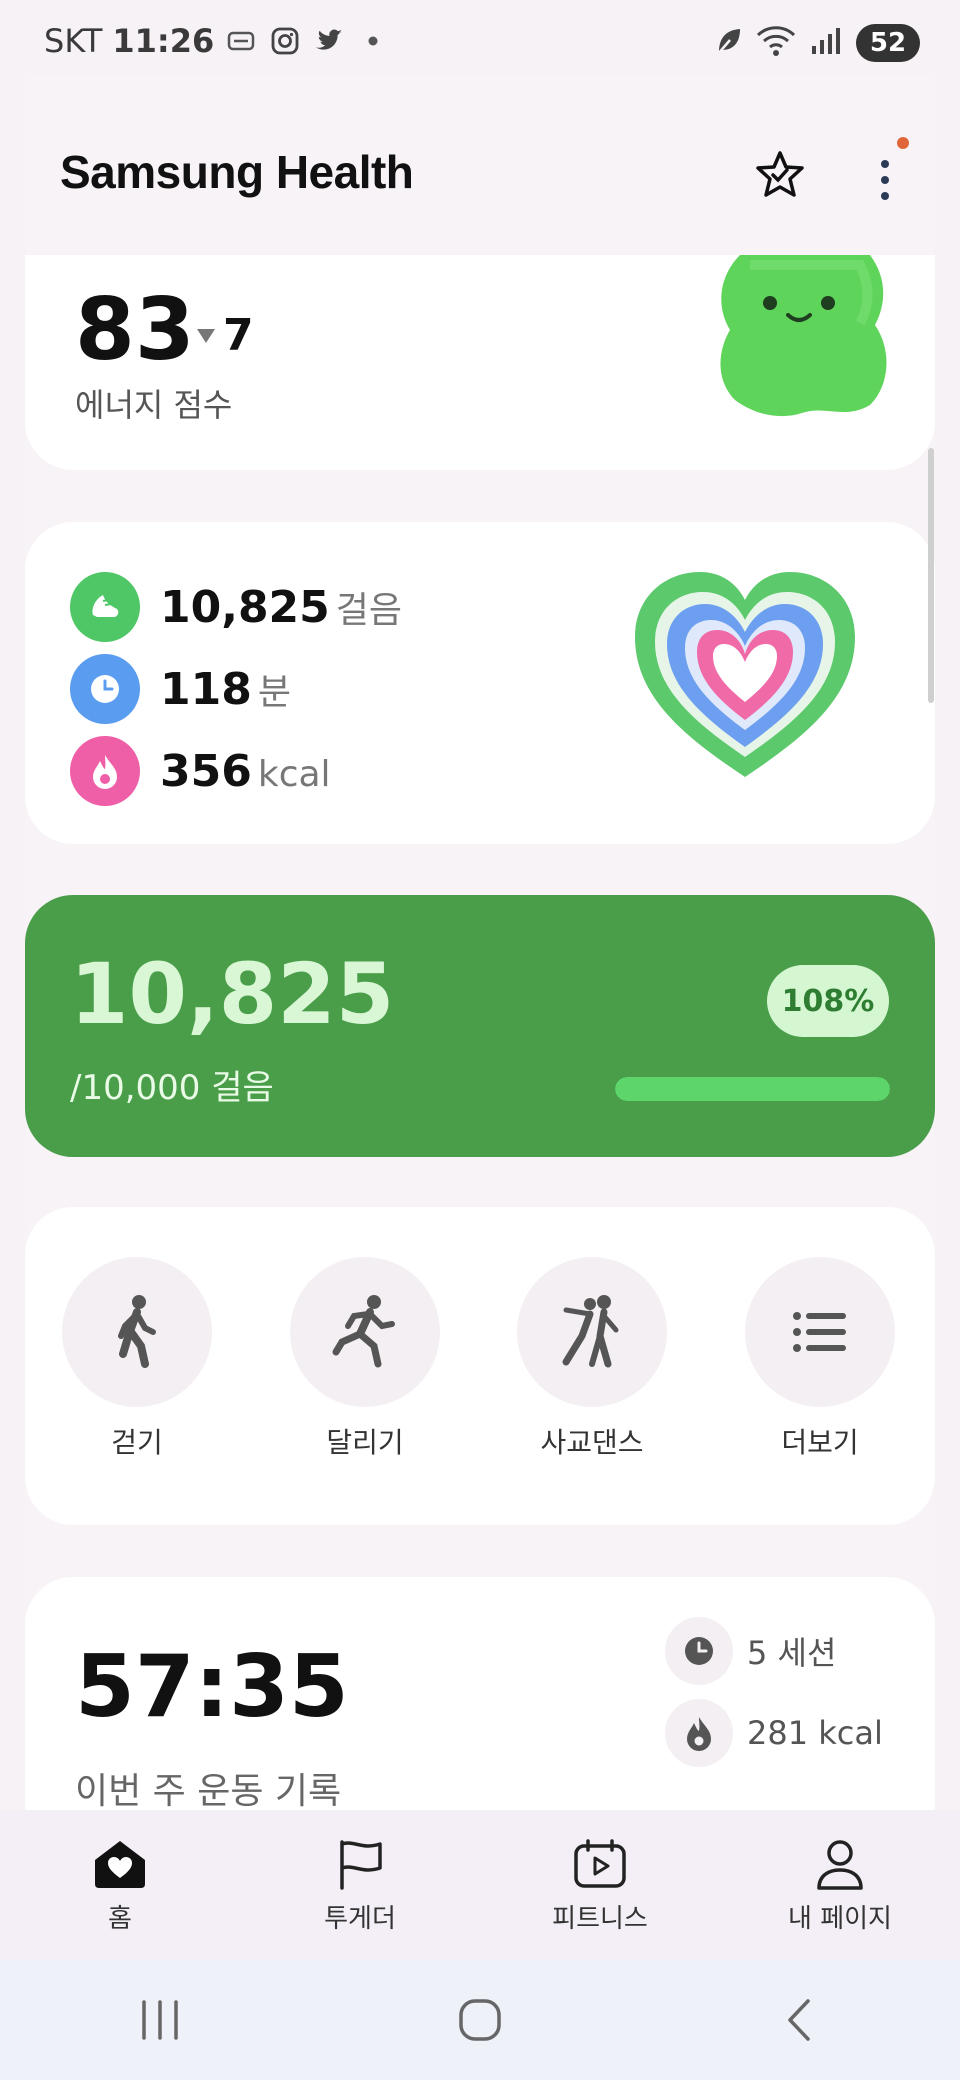  What do you see at coordinates (373, 41) in the screenshot?
I see `dot-icon` at bounding box center [373, 41].